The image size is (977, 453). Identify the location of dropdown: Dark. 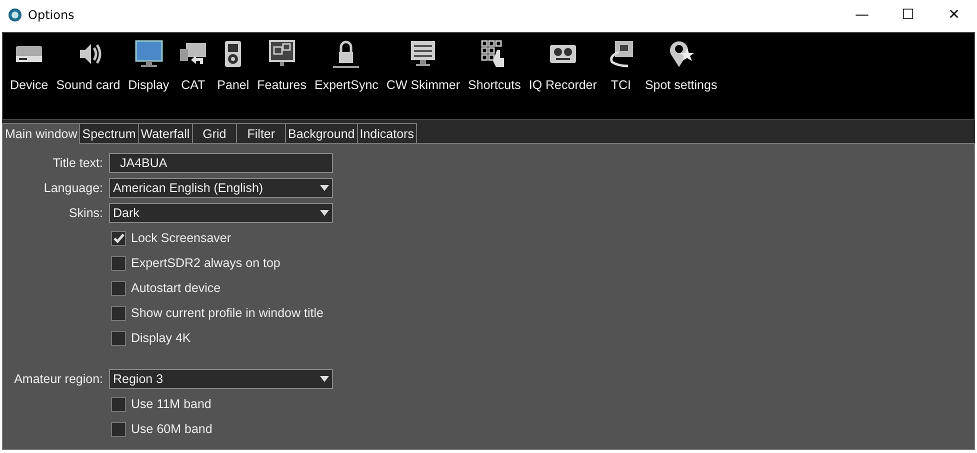
(221, 213).